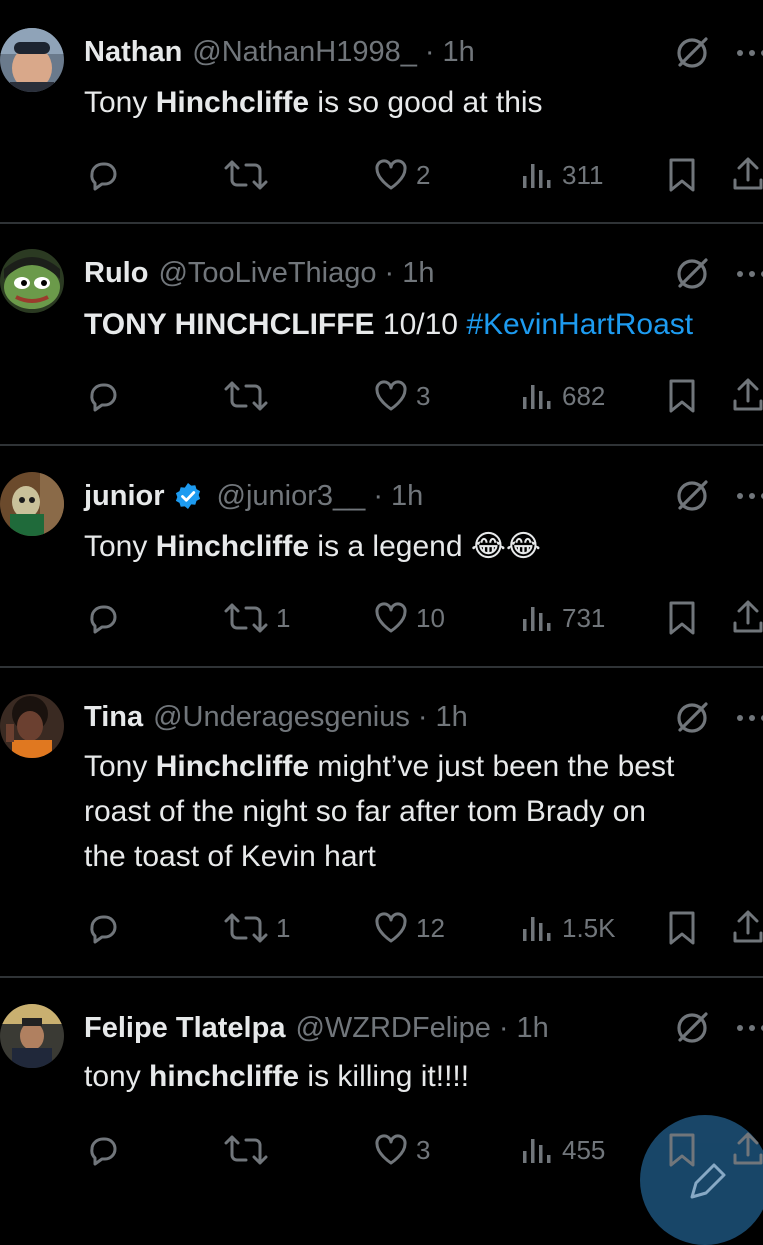  I want to click on display-name: Nathan, so click(133, 52).